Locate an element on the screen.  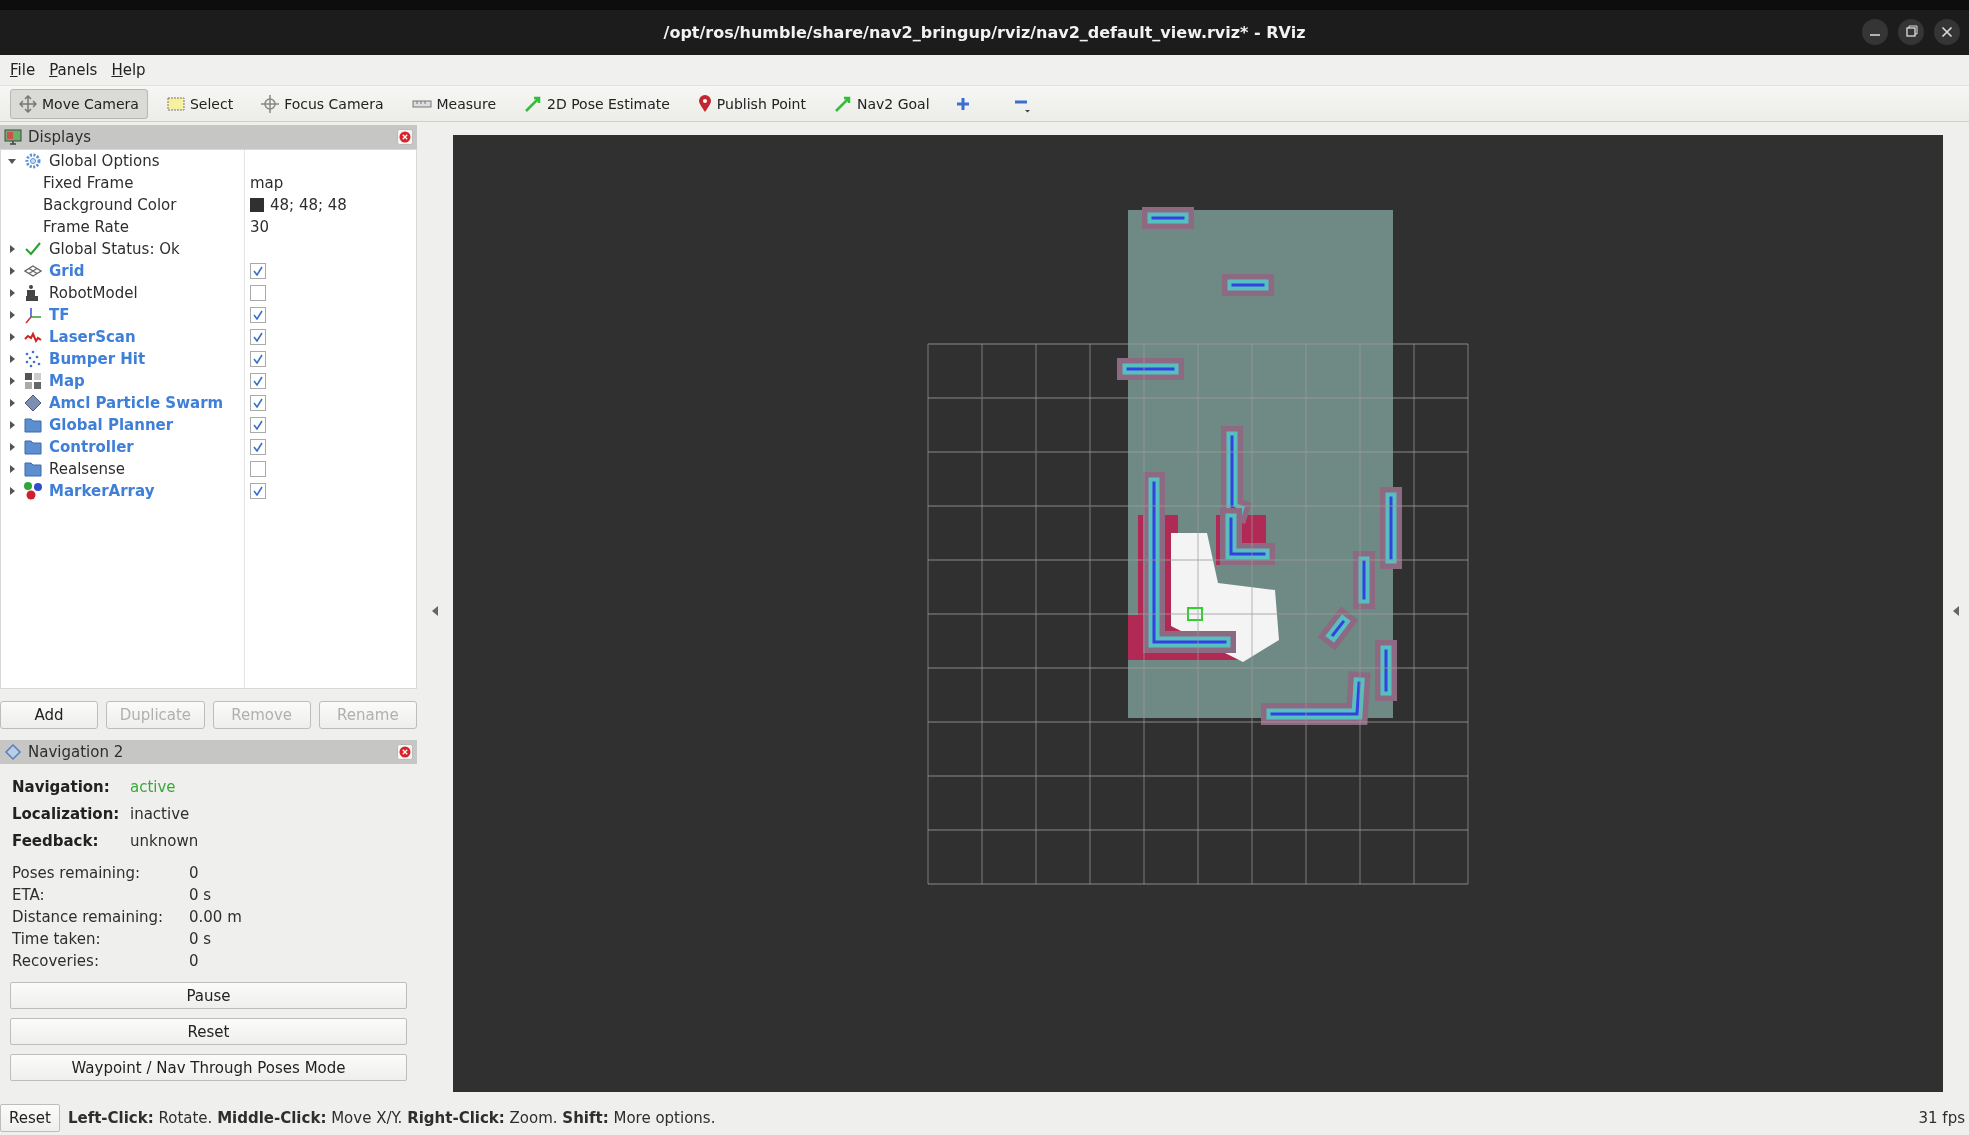
menu-item: File is located at coordinates (23, 70).